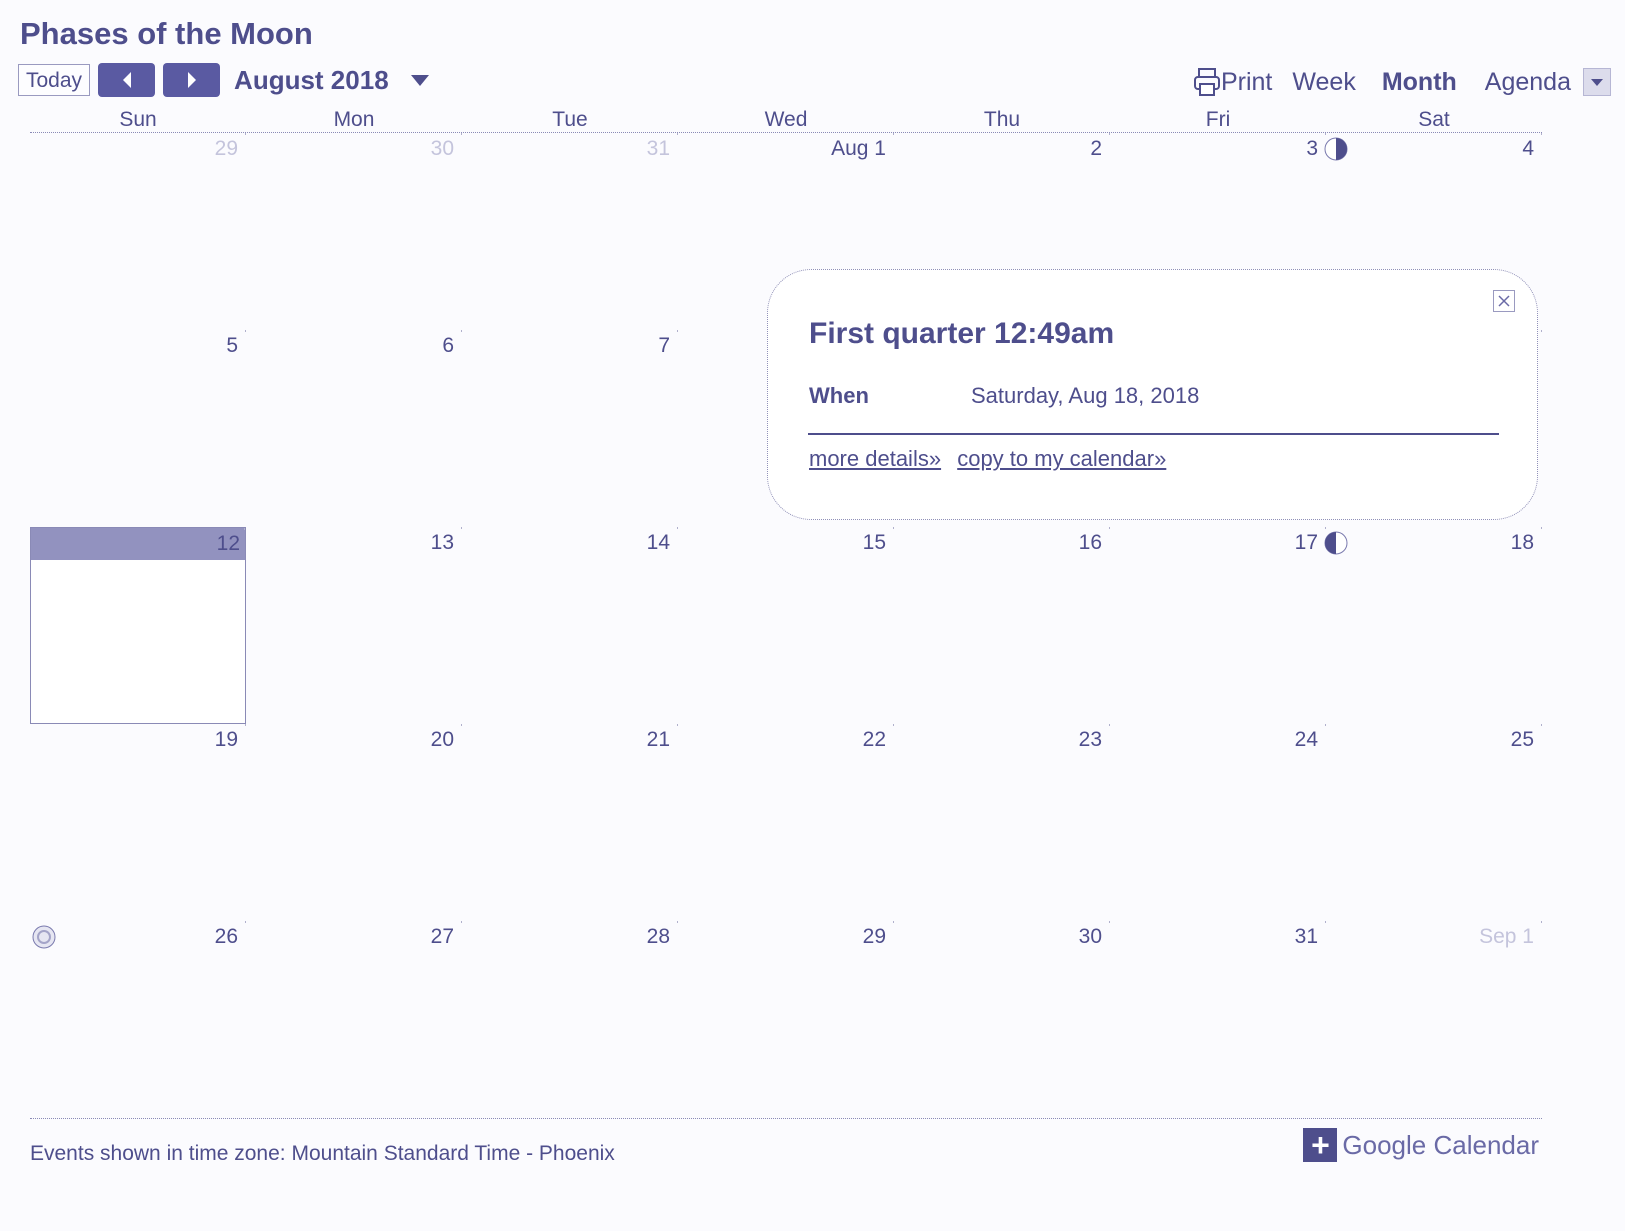  Describe the element at coordinates (354, 822) in the screenshot. I see `day-cell: 20` at that location.